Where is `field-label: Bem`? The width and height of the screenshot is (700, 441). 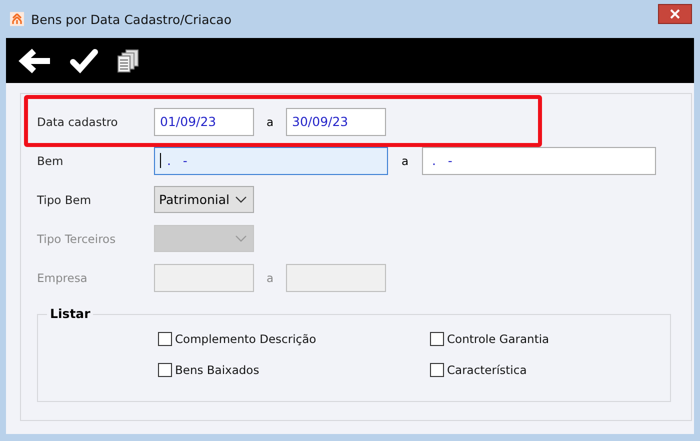
field-label: Bem is located at coordinates (50, 161).